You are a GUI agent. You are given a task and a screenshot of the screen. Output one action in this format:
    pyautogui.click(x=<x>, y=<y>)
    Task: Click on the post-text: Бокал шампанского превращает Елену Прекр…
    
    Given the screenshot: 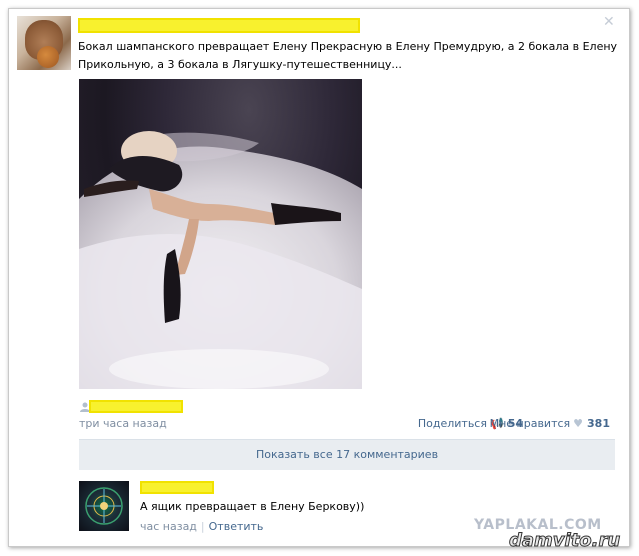 What is the action you would take?
    pyautogui.click(x=348, y=55)
    